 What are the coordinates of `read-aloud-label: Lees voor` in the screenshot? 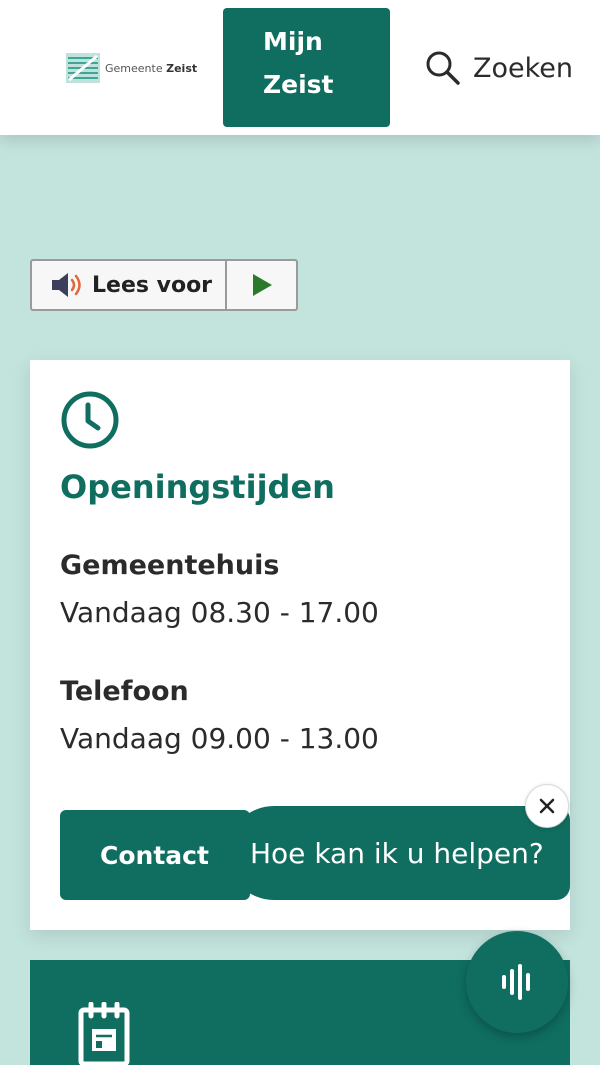 It's located at (152, 285).